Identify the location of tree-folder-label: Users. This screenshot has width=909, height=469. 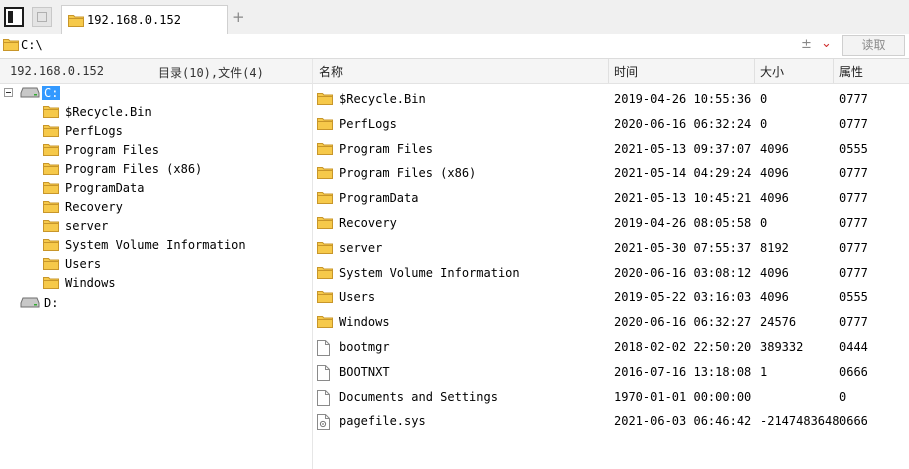
(83, 264).